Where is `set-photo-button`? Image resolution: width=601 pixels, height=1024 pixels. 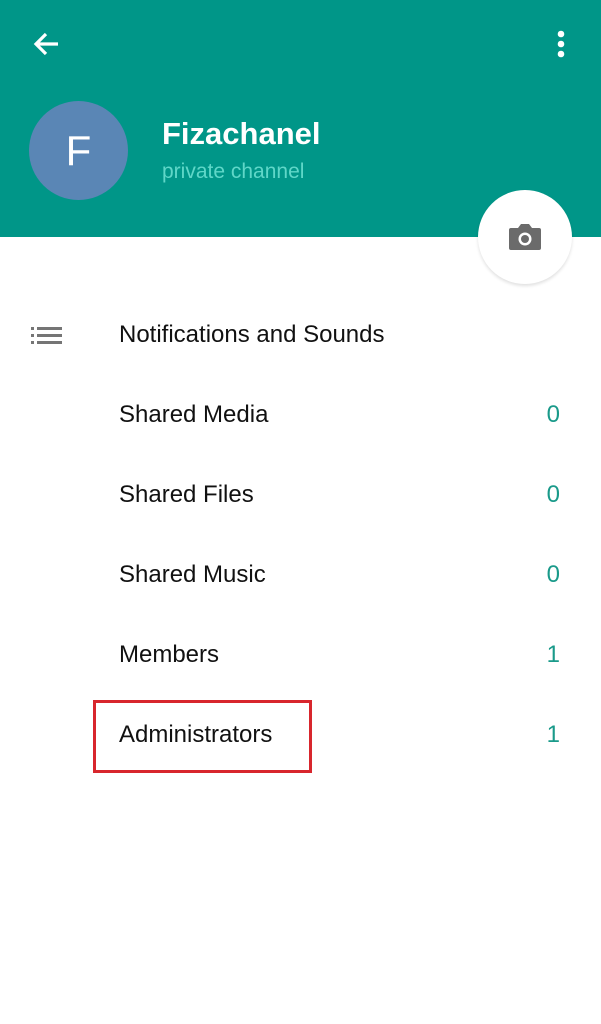
set-photo-button is located at coordinates (525, 237).